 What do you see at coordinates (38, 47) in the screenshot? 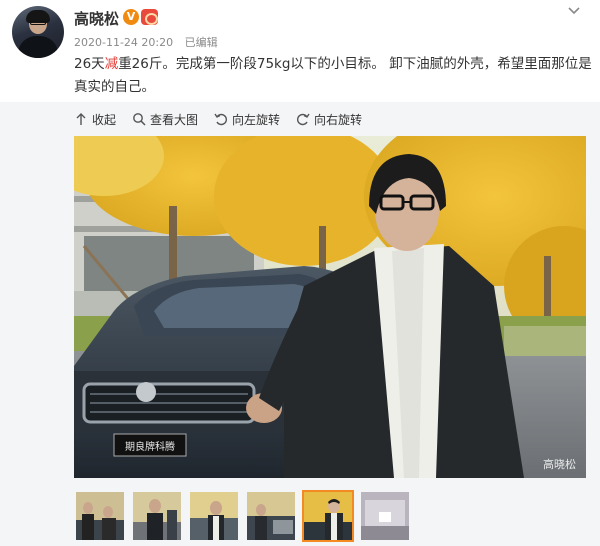
I see `avatar-body` at bounding box center [38, 47].